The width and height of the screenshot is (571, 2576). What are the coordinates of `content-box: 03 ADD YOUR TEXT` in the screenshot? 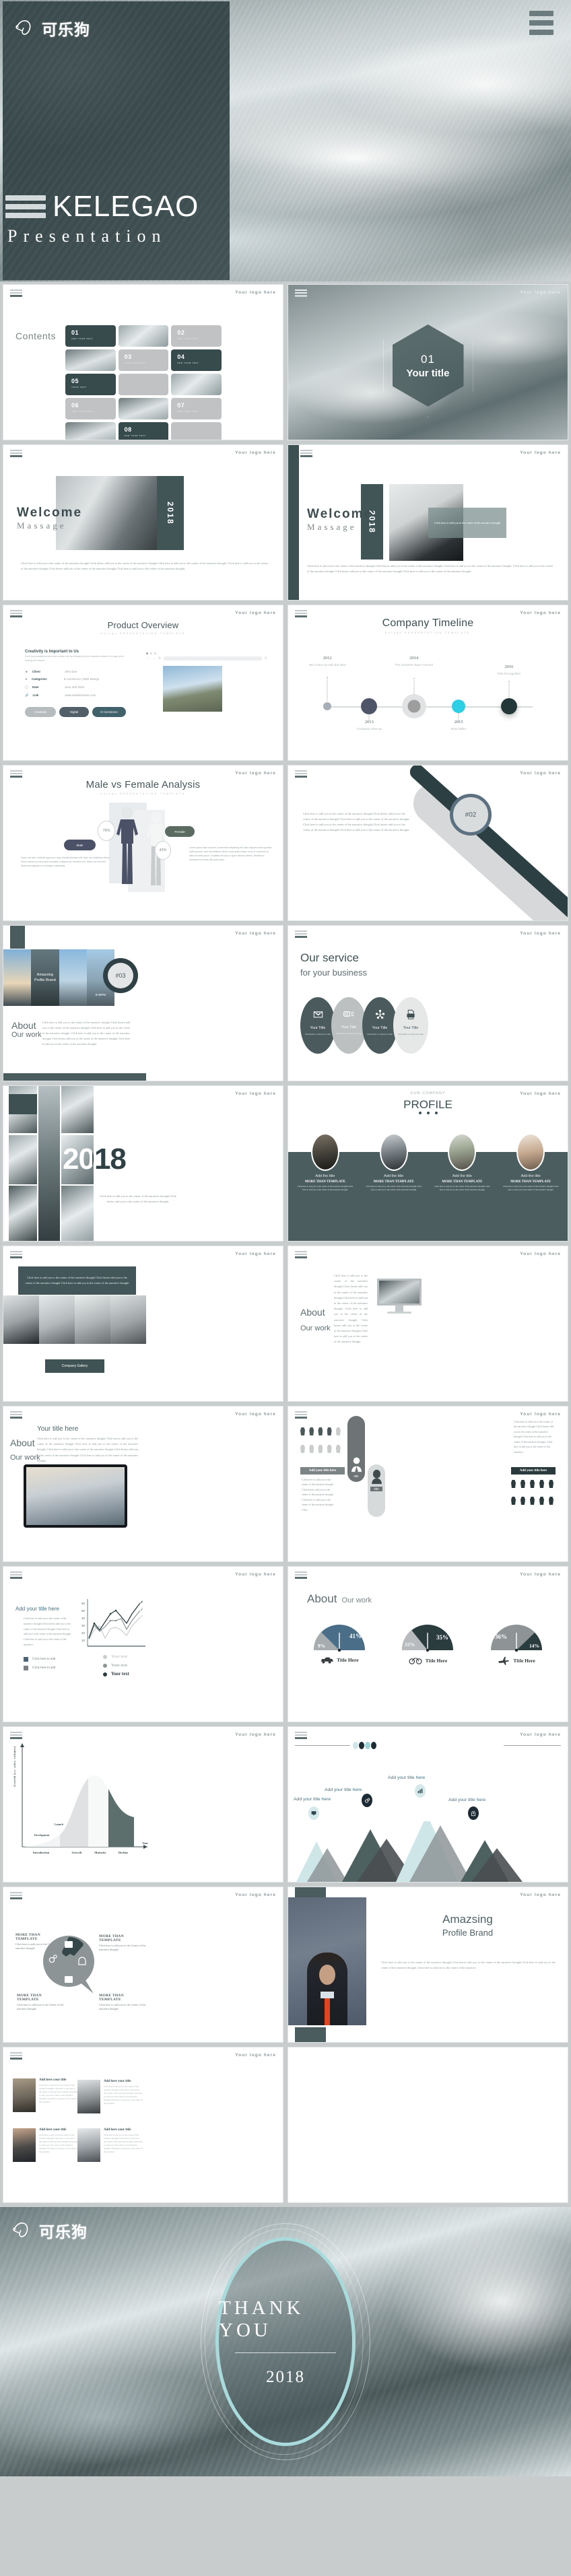 It's located at (143, 360).